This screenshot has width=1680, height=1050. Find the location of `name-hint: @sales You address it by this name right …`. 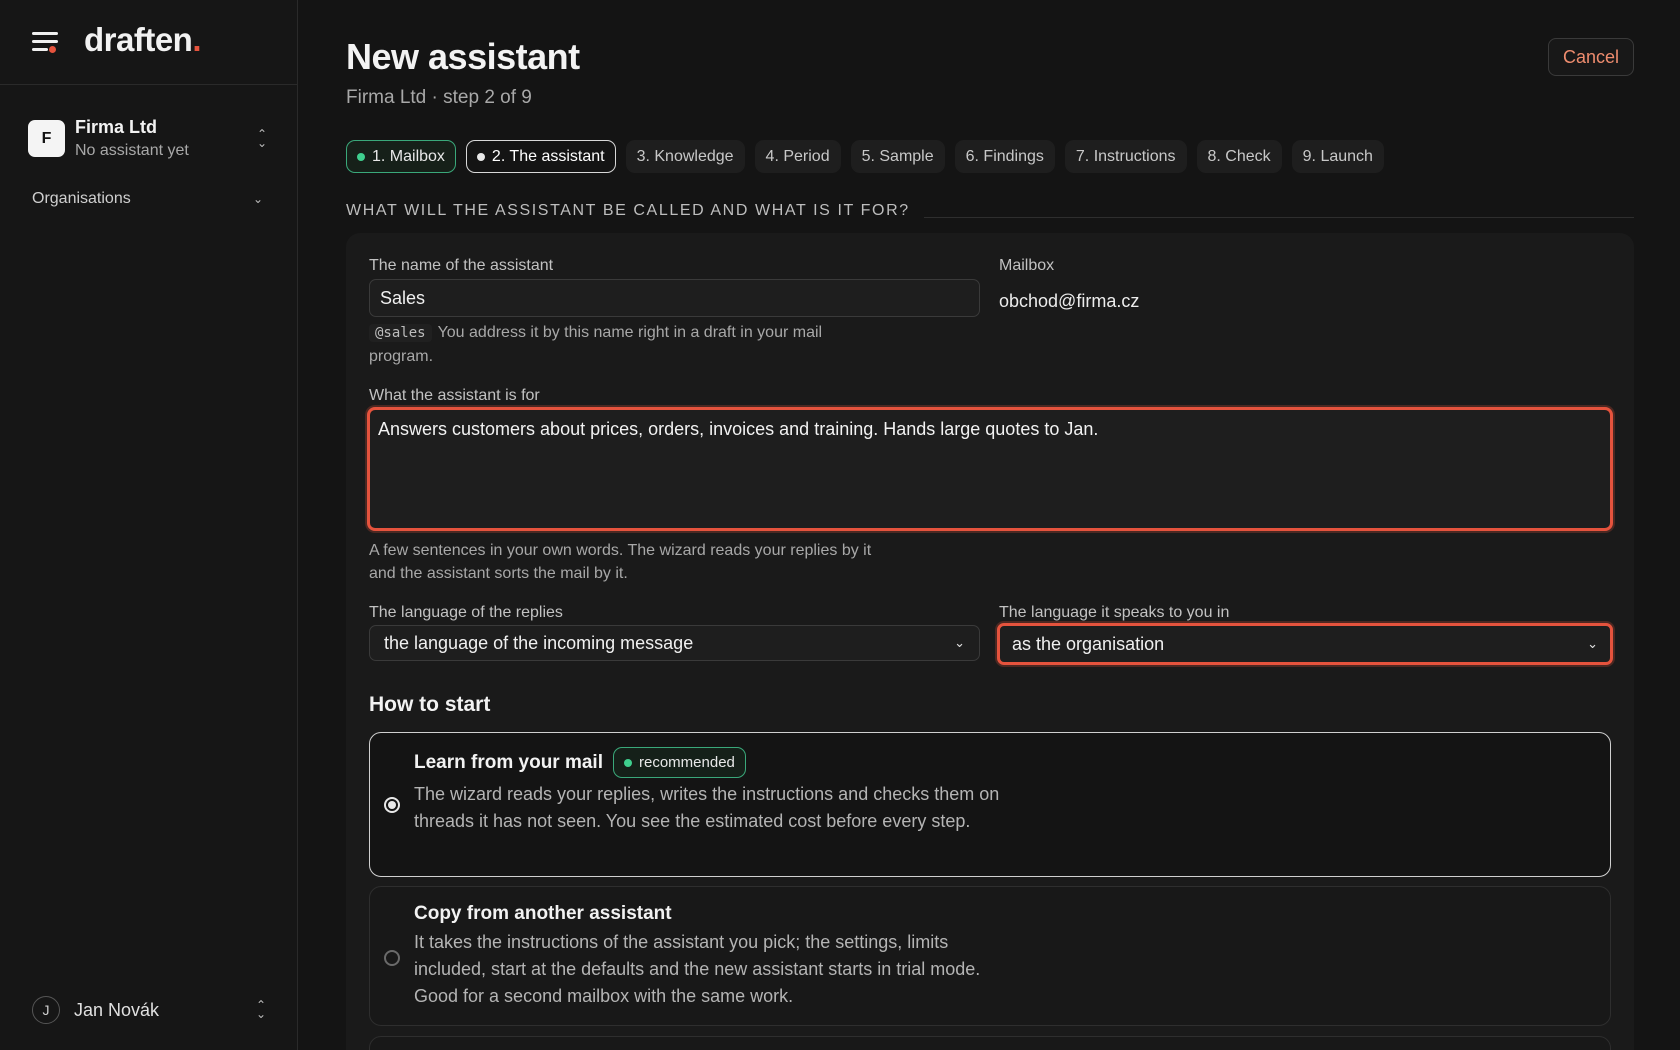

name-hint: @sales You address it by this name right … is located at coordinates (609, 344).